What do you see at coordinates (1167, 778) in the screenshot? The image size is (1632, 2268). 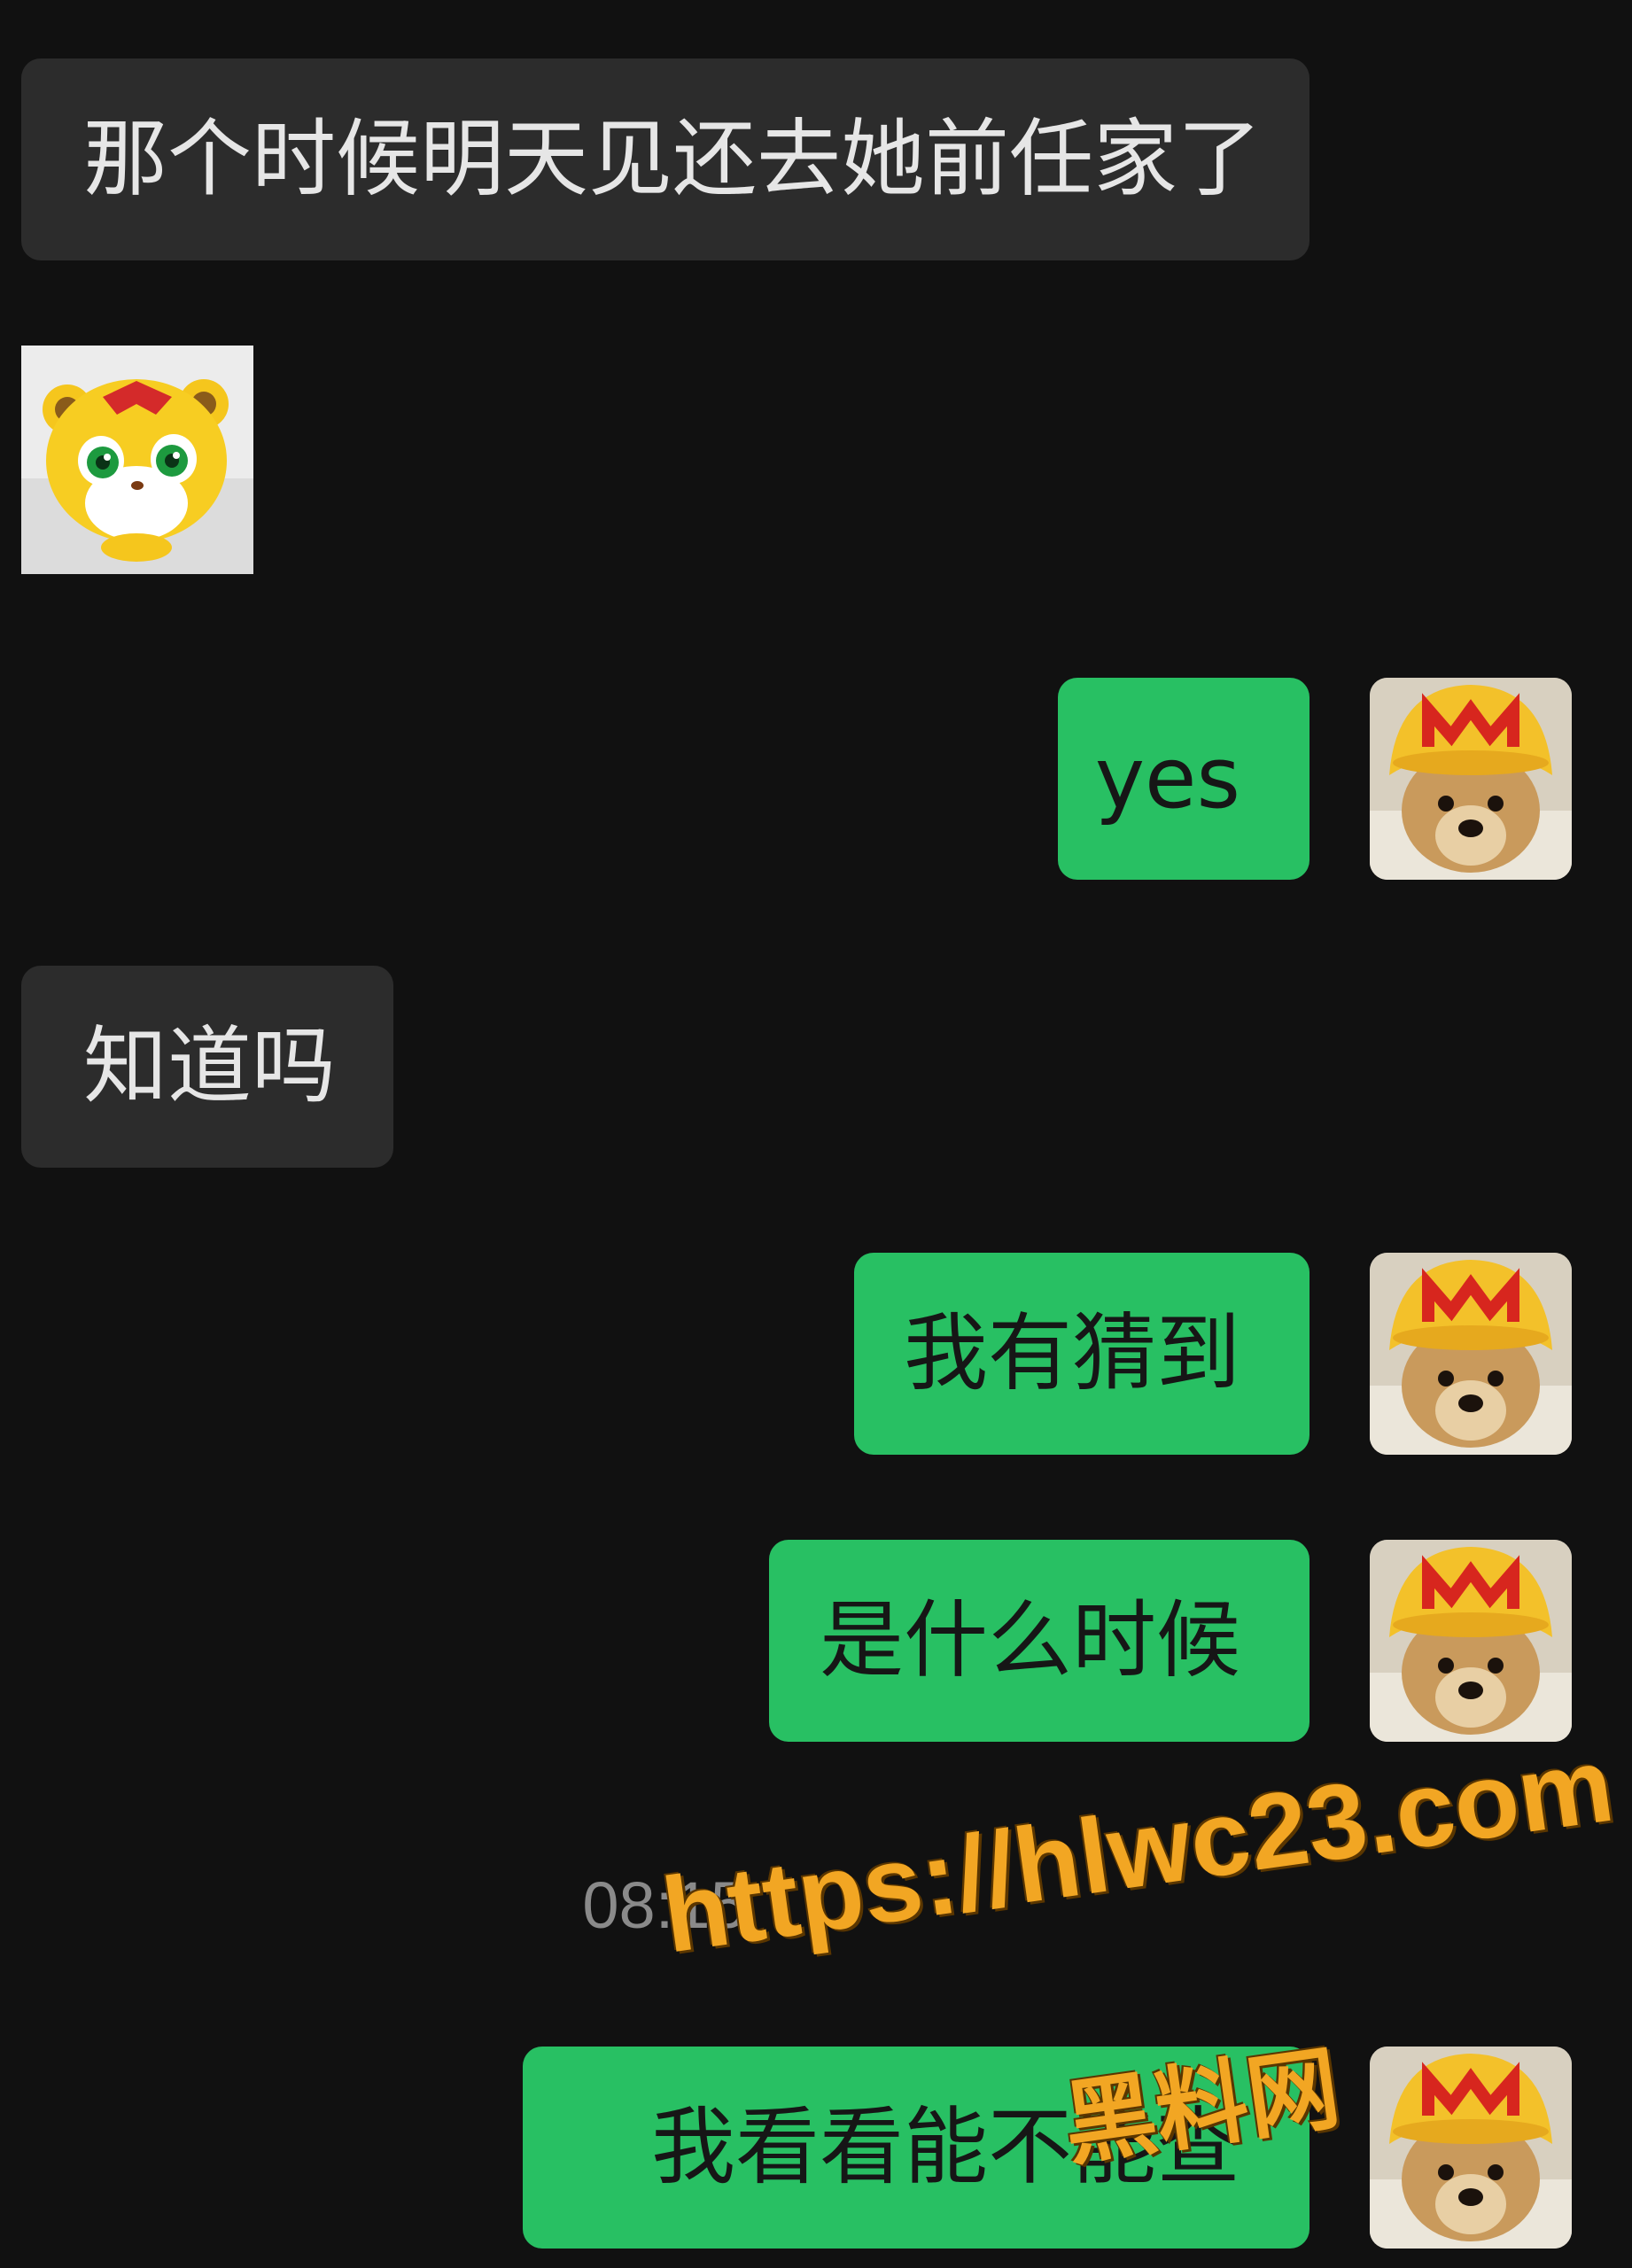 I see `message-text: yes` at bounding box center [1167, 778].